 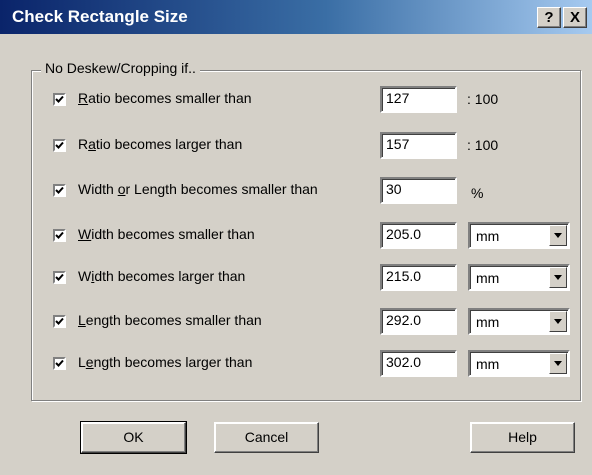 I want to click on window-title: Check Rectangle Size, so click(x=100, y=16).